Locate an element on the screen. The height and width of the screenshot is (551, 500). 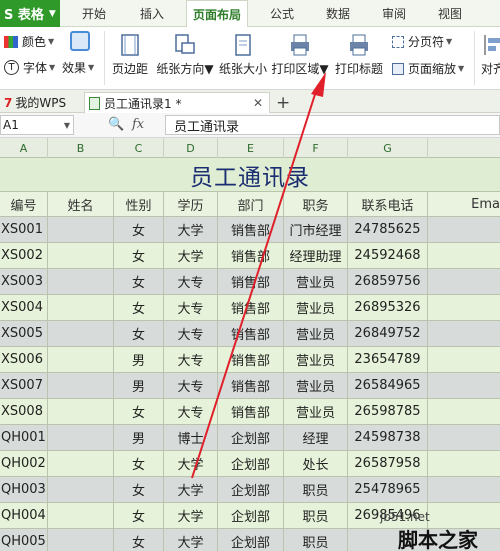
name-box: A1 ▼ is located at coordinates (37, 125).